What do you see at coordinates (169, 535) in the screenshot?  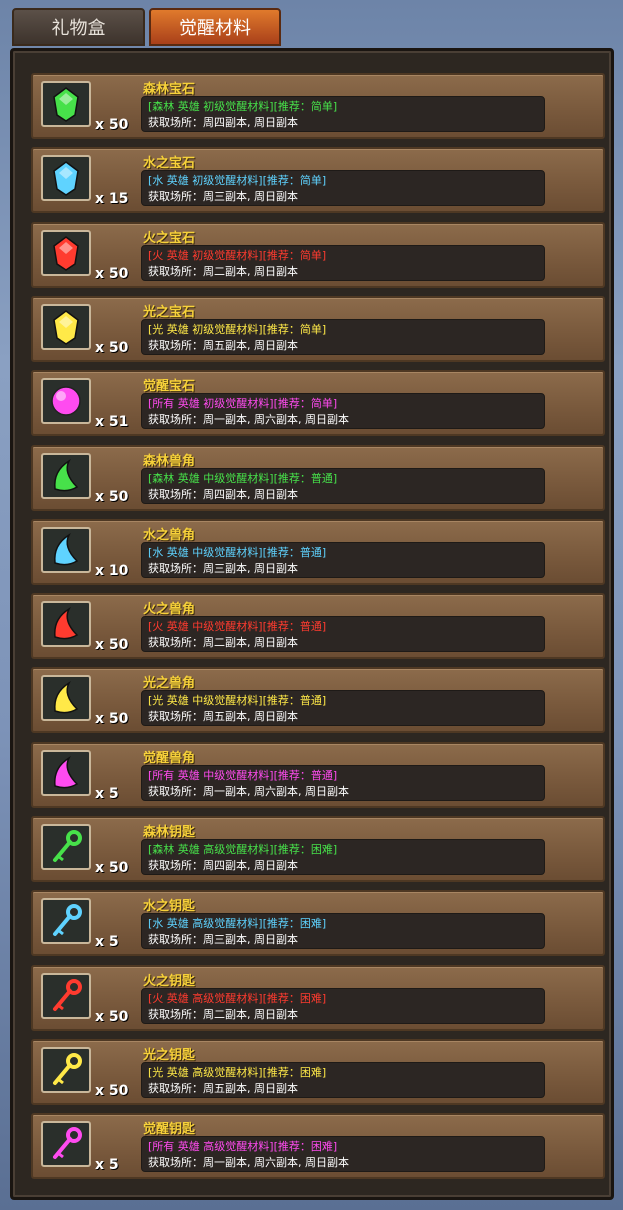 I see `item-name: 水之兽角` at bounding box center [169, 535].